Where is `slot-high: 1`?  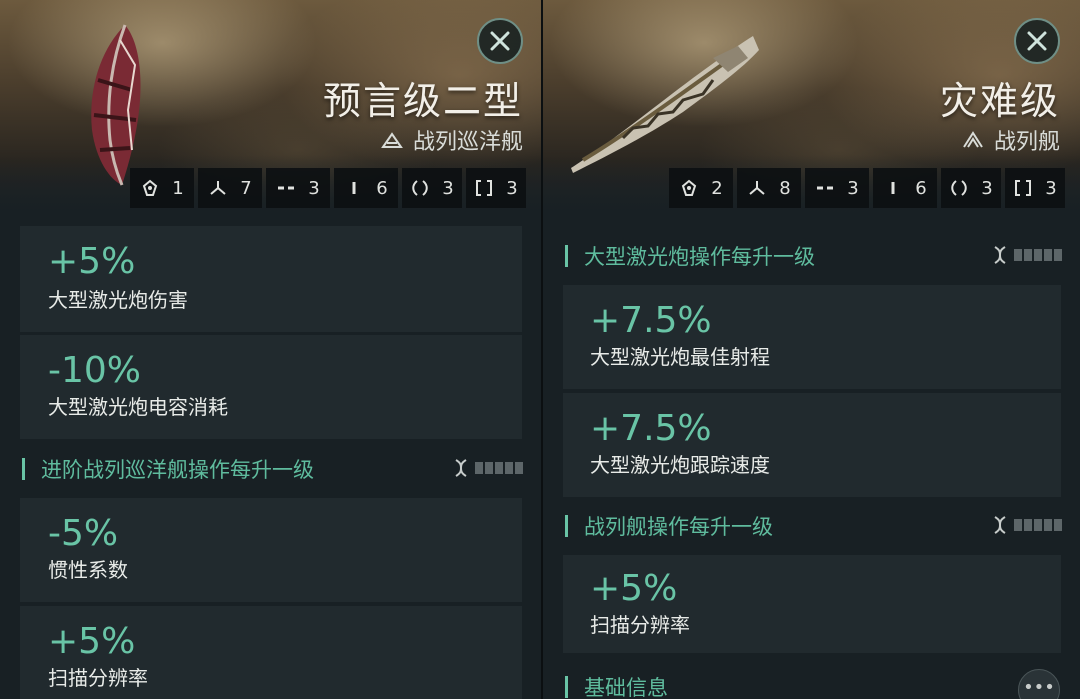 slot-high: 1 is located at coordinates (162, 188).